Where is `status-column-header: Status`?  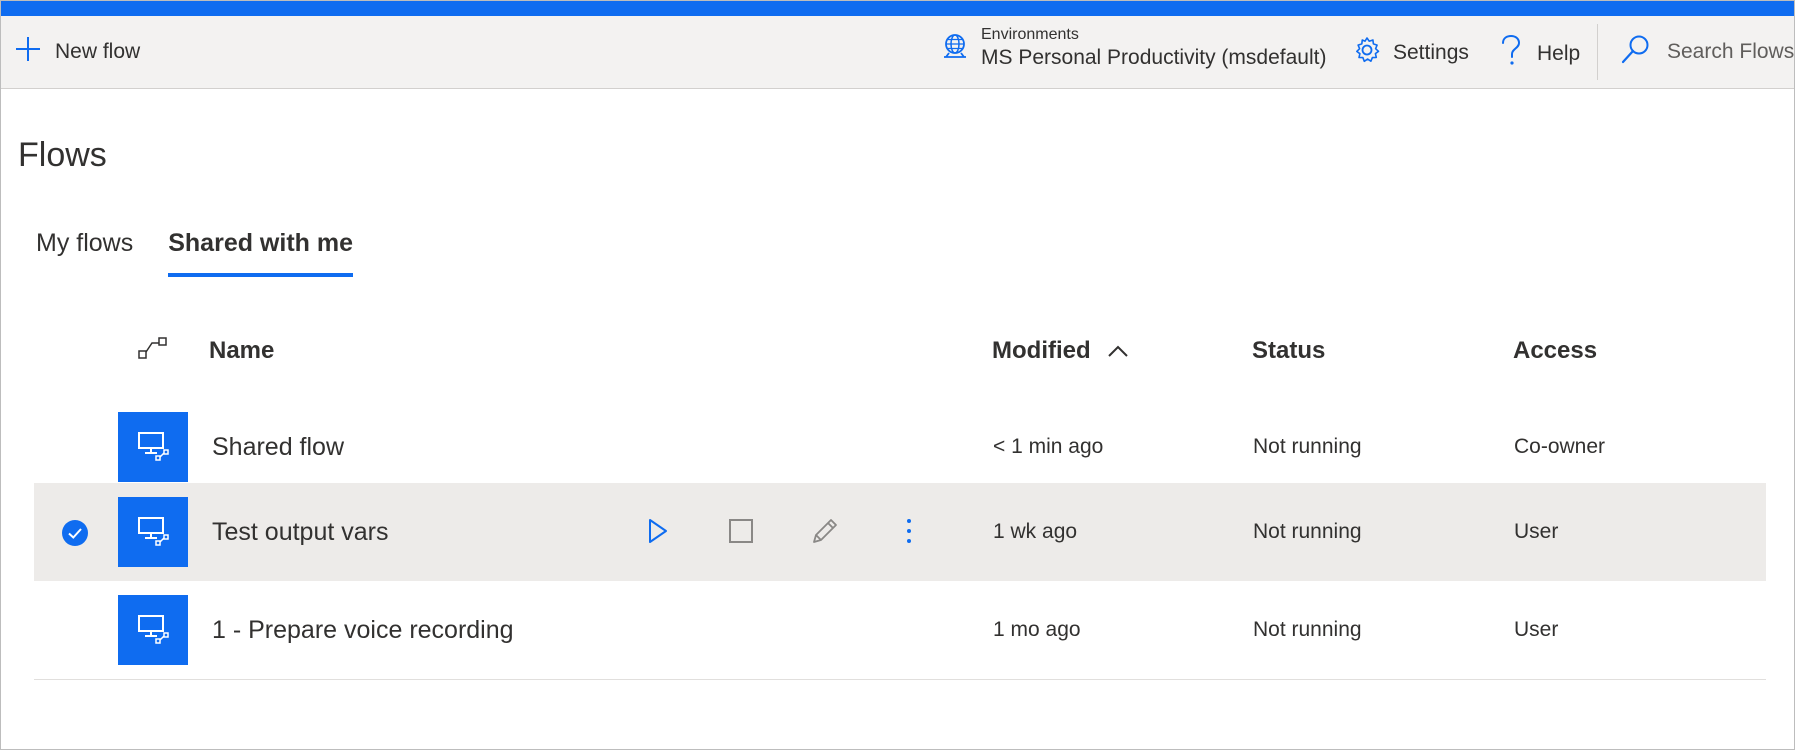
status-column-header: Status is located at coordinates (1288, 351).